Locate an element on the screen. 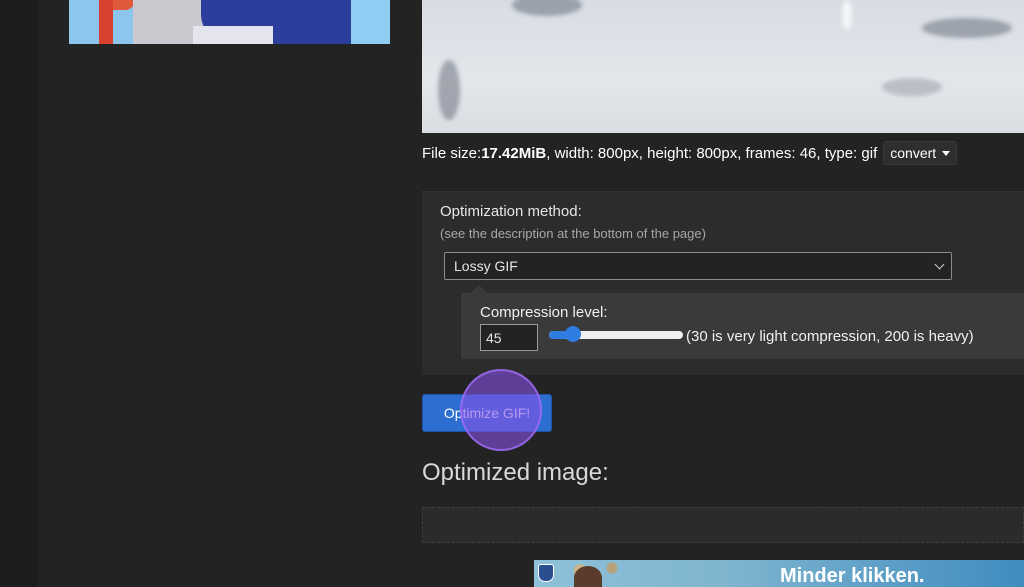 The image size is (1024, 587). convert-dropdown-button: convert is located at coordinates (920, 153).